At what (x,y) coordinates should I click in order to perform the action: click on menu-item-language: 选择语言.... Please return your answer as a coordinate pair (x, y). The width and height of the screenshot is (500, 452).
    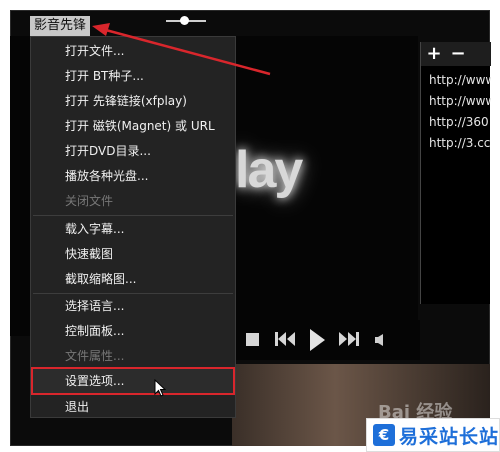
    Looking at the image, I should click on (133, 306).